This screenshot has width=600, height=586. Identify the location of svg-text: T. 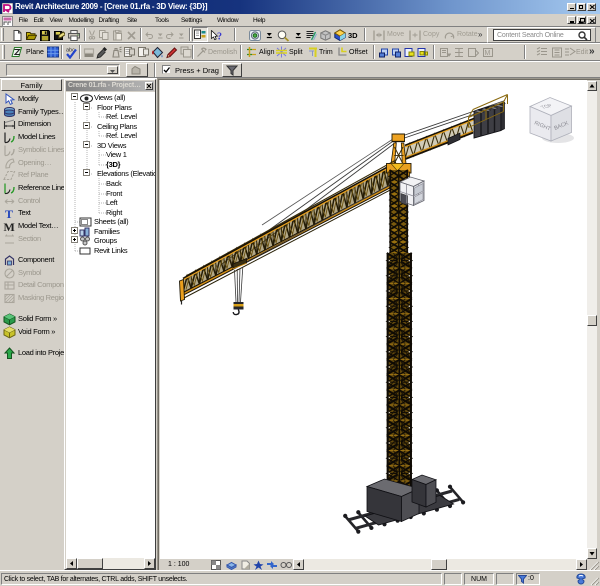
(9, 213).